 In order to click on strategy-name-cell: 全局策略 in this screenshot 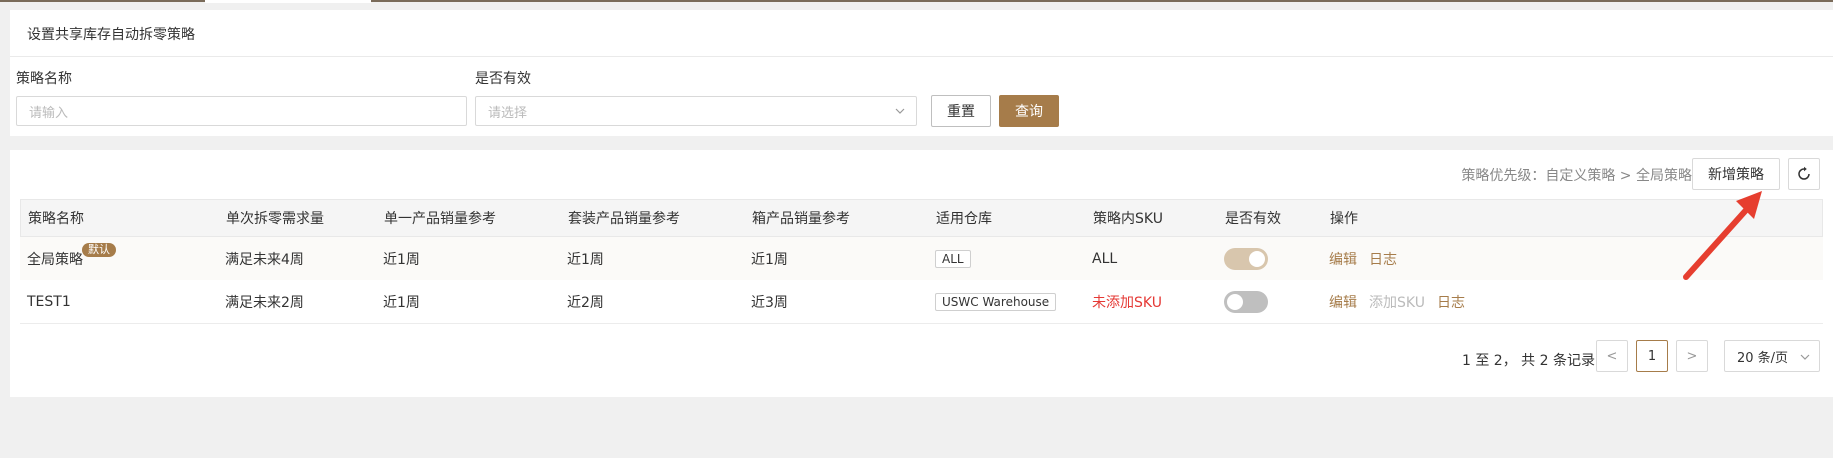, I will do `click(55, 258)`.